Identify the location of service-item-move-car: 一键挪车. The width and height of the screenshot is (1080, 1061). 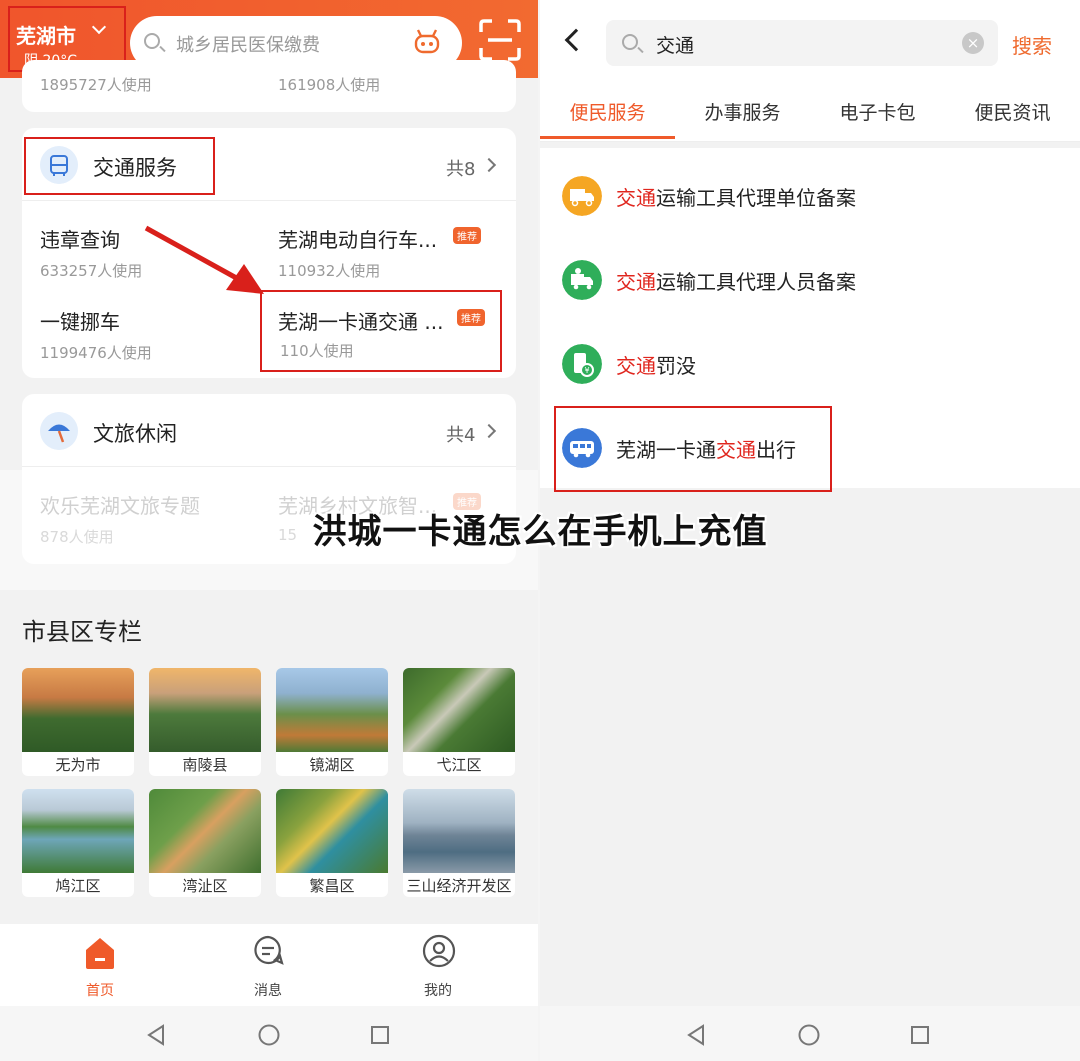
(80, 320).